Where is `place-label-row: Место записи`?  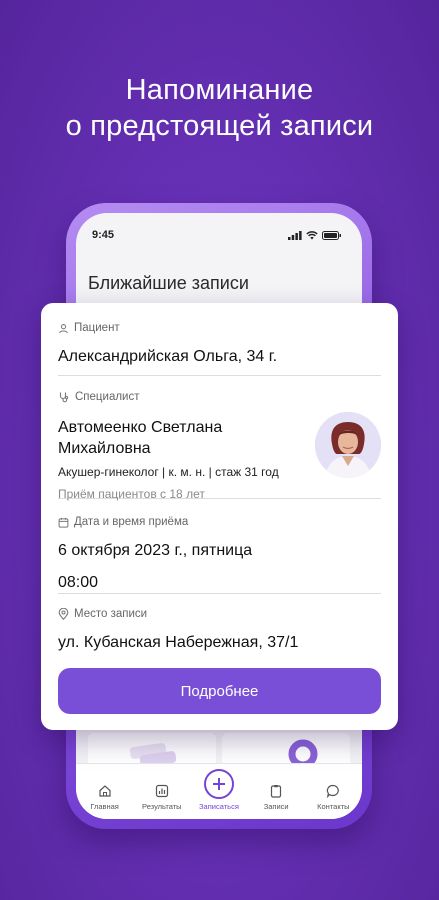
place-label-row: Место записи is located at coordinates (219, 614).